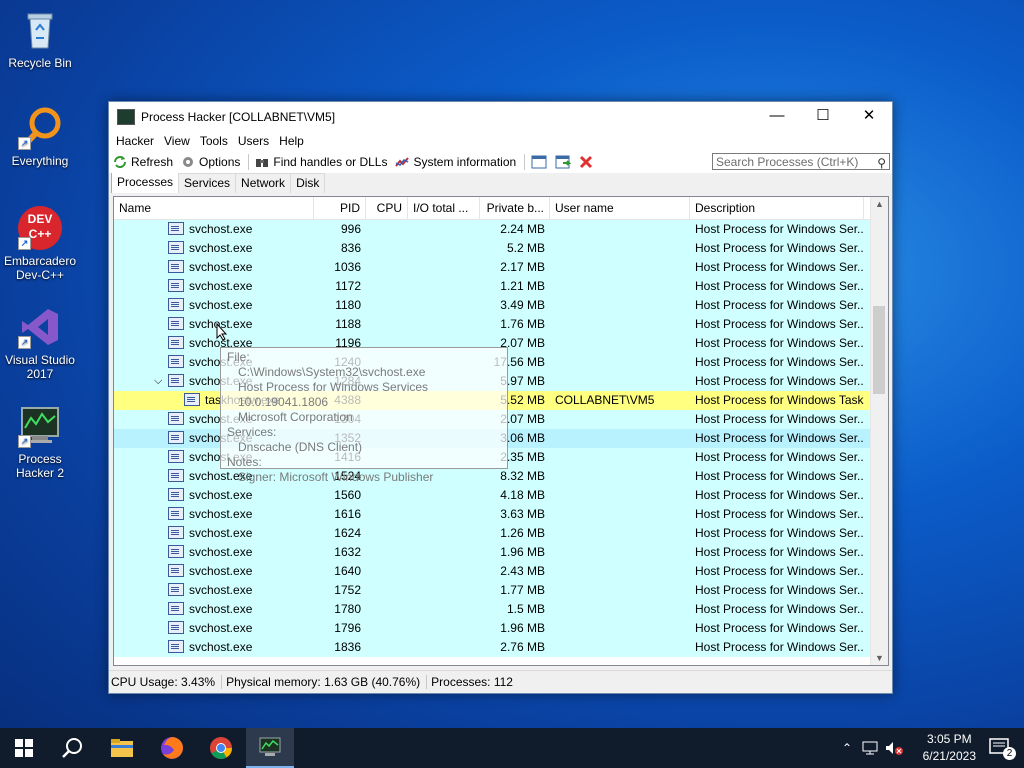  Describe the element at coordinates (525, 609) in the screenshot. I see `private-bytes-cell: 1.5 MB` at that location.